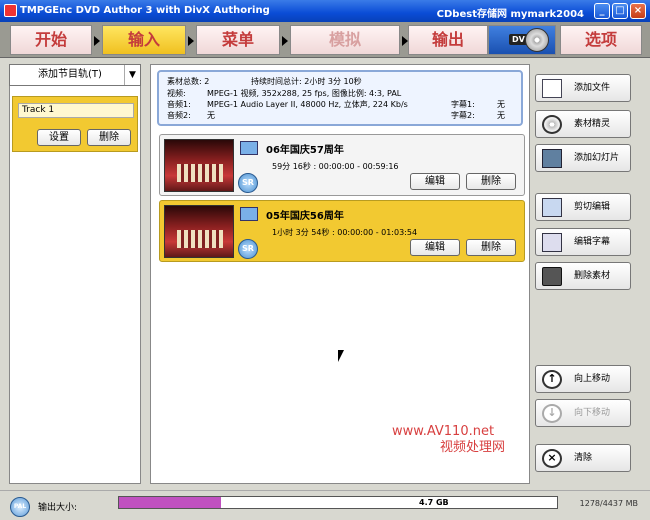 The width and height of the screenshot is (650, 520). What do you see at coordinates (552, 276) in the screenshot?
I see `trash-icon` at bounding box center [552, 276].